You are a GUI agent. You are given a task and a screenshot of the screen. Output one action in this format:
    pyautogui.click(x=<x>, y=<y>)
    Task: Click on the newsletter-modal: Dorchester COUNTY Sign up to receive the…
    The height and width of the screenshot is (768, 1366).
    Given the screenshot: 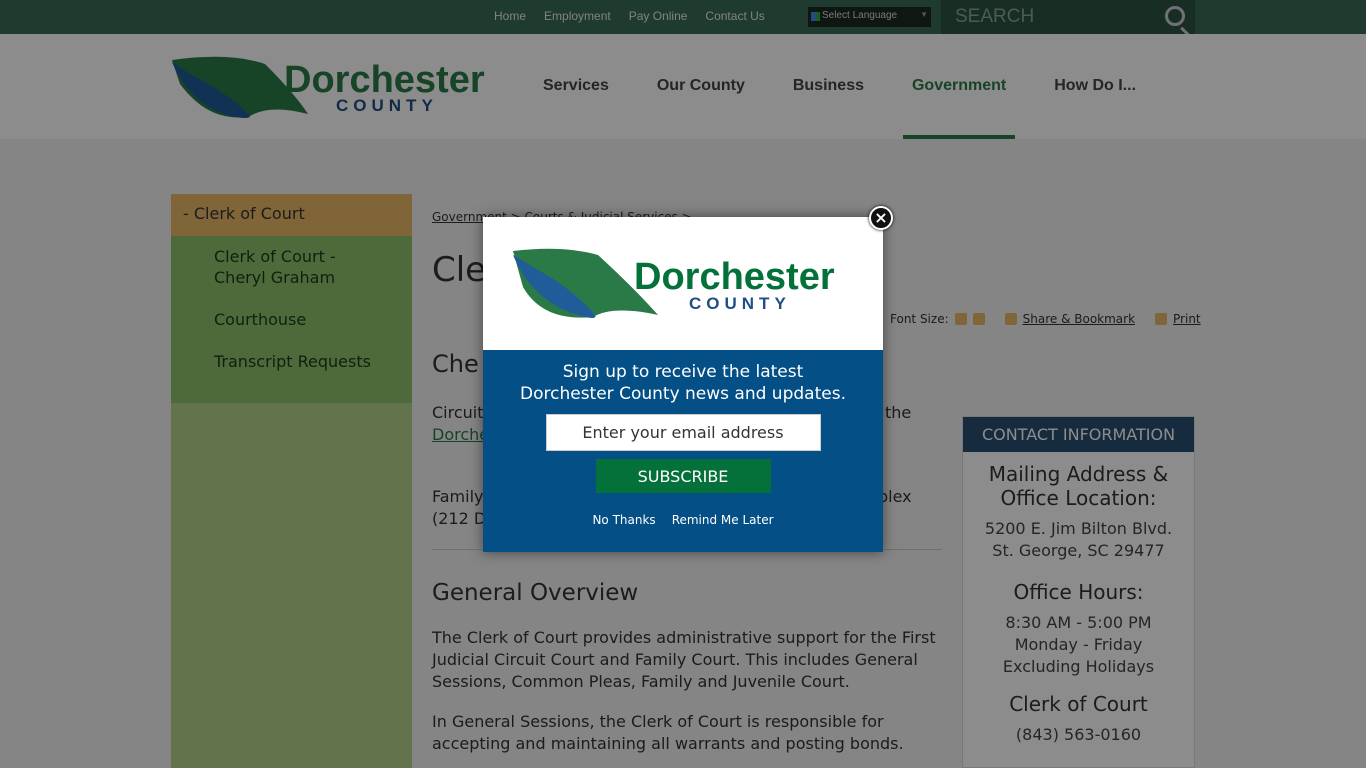 What is the action you would take?
    pyautogui.click(x=683, y=384)
    